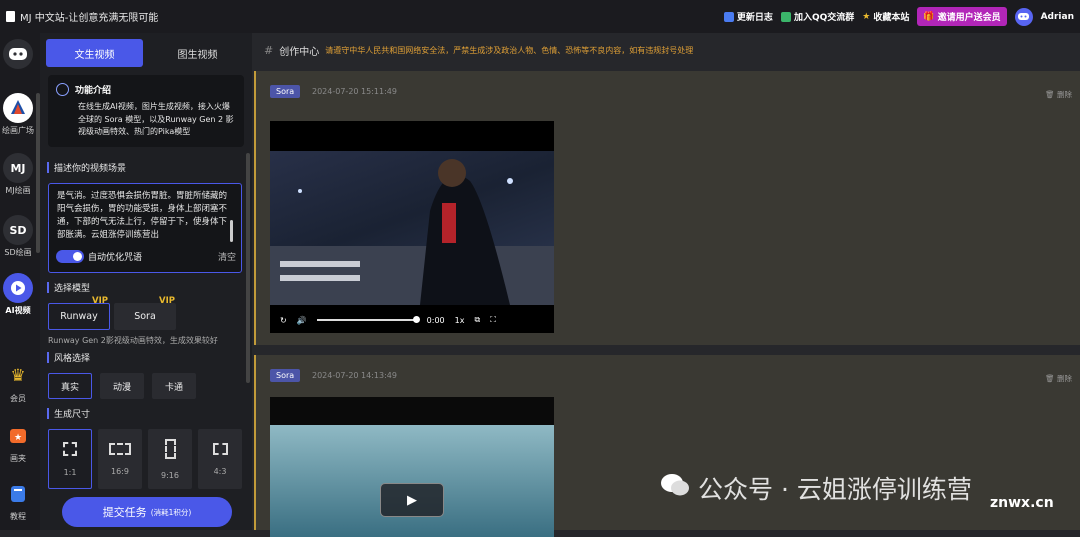  I want to click on mj-badge-icon: MJ, so click(18, 168).